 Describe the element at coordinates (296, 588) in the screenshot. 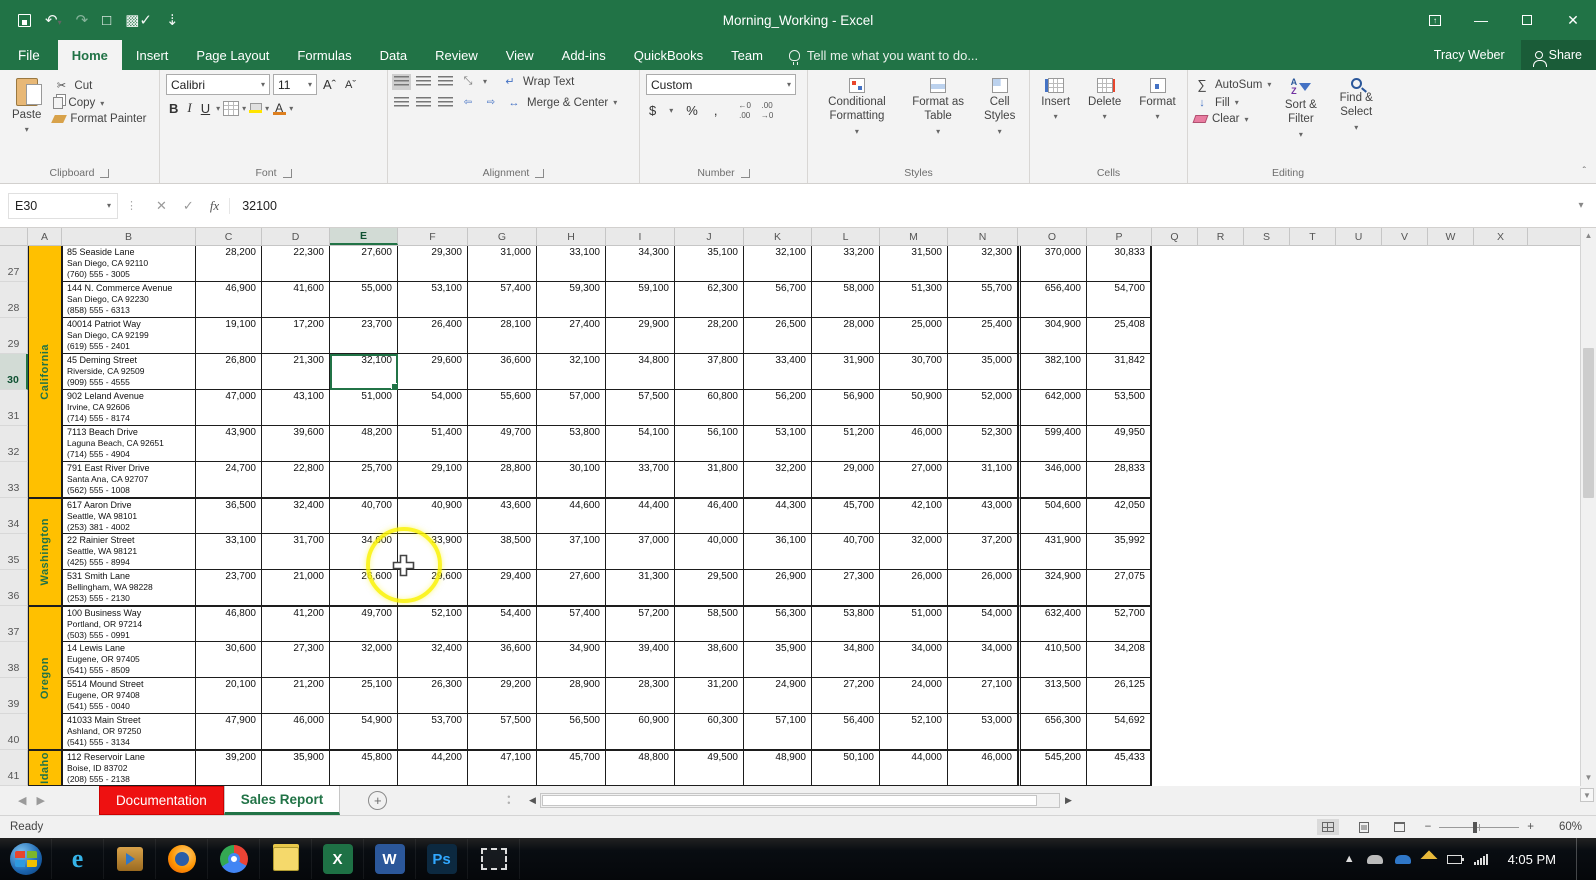

I see `cell-D36: 21,000` at that location.